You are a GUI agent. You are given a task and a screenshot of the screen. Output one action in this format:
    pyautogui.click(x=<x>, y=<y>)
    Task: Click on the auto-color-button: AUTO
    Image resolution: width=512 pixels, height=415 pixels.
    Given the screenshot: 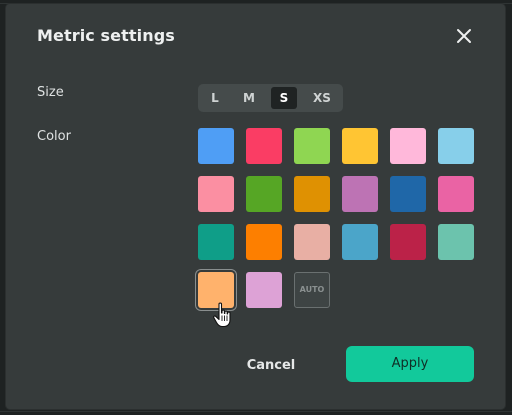 What is the action you would take?
    pyautogui.click(x=312, y=290)
    